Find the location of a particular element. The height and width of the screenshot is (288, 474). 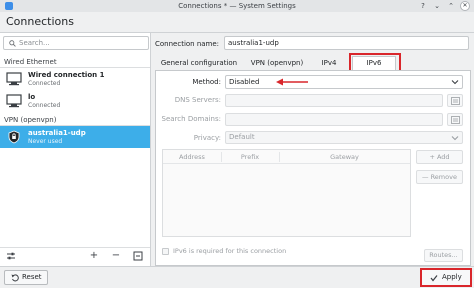

minimize-button: ⌄ is located at coordinates (437, 6).